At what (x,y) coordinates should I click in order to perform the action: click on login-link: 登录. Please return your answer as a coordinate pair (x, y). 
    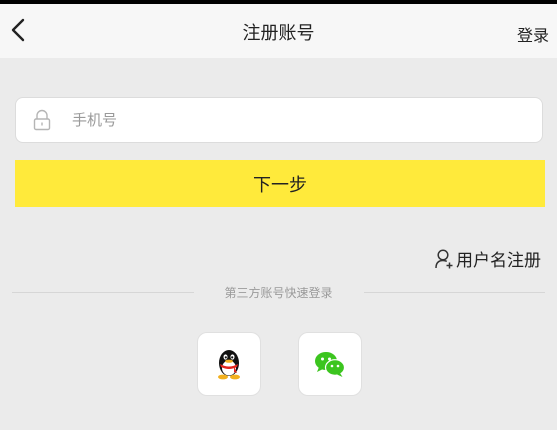
    Looking at the image, I should click on (533, 34).